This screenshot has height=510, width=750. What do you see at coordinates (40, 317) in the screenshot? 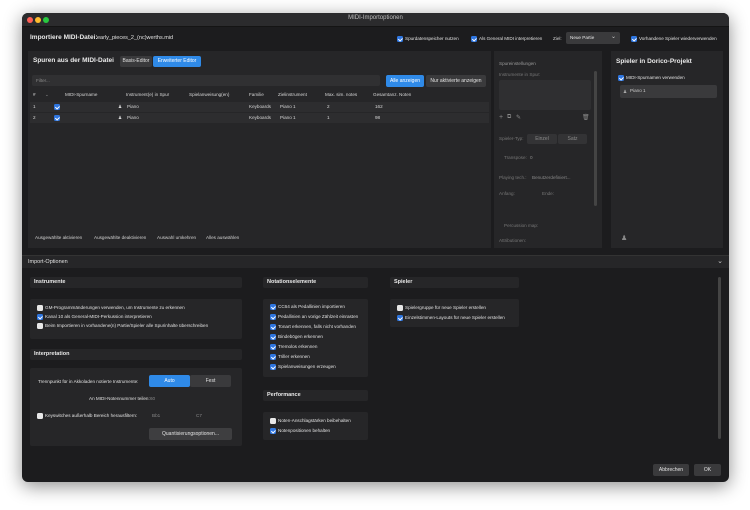
I see `channel10-checkbox` at bounding box center [40, 317].